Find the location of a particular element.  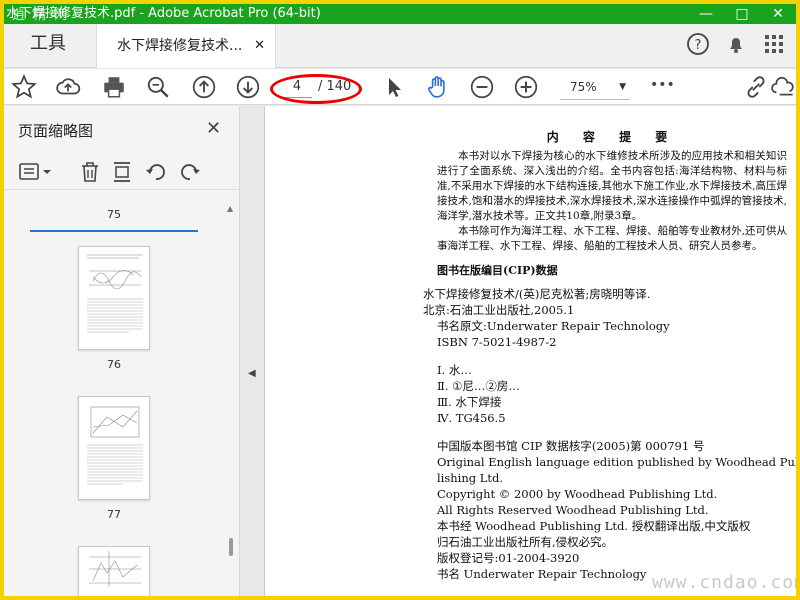

class-line: Ⅲ. 水下焊接 is located at coordinates (469, 402).